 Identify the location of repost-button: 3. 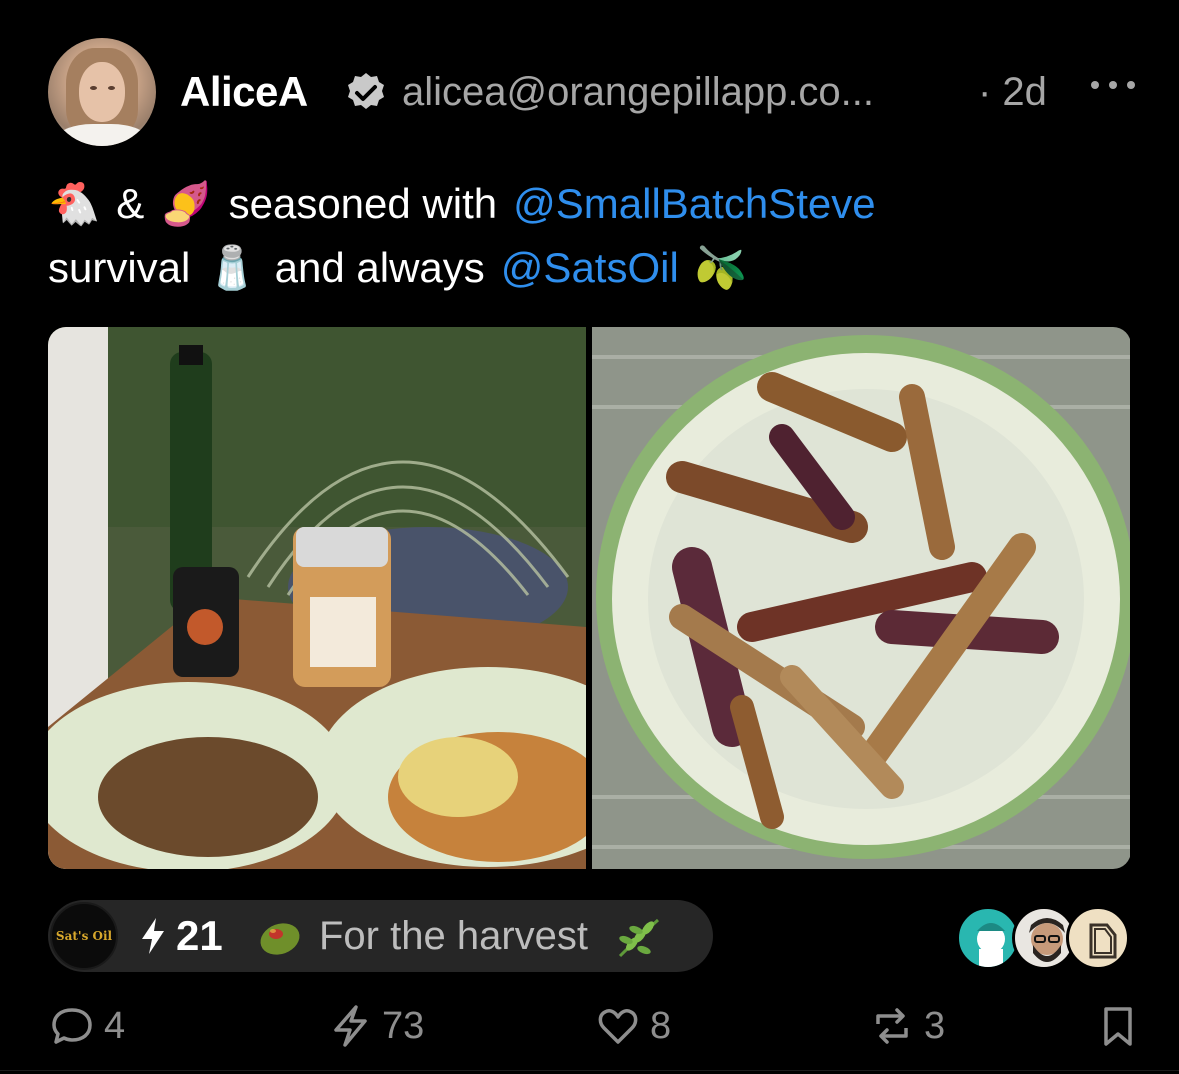
(907, 1026).